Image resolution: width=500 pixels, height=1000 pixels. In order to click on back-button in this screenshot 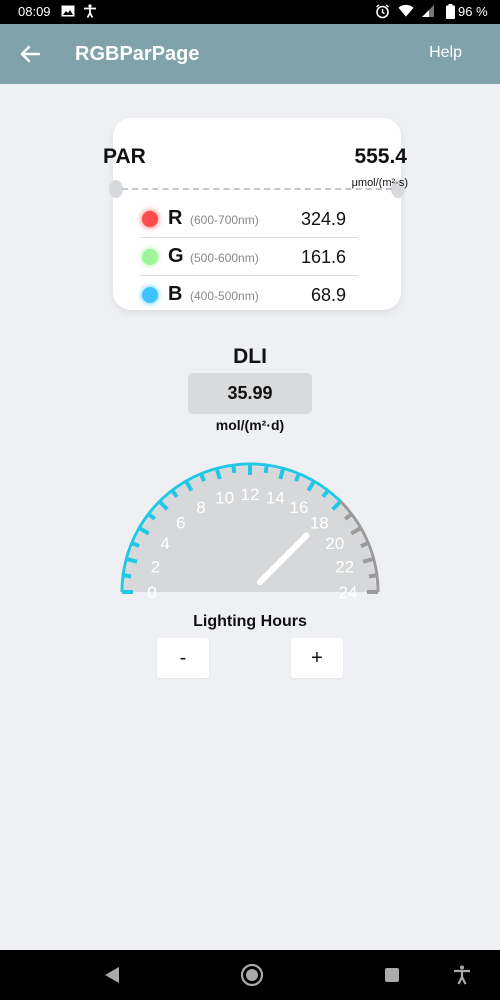, I will do `click(30, 54)`.